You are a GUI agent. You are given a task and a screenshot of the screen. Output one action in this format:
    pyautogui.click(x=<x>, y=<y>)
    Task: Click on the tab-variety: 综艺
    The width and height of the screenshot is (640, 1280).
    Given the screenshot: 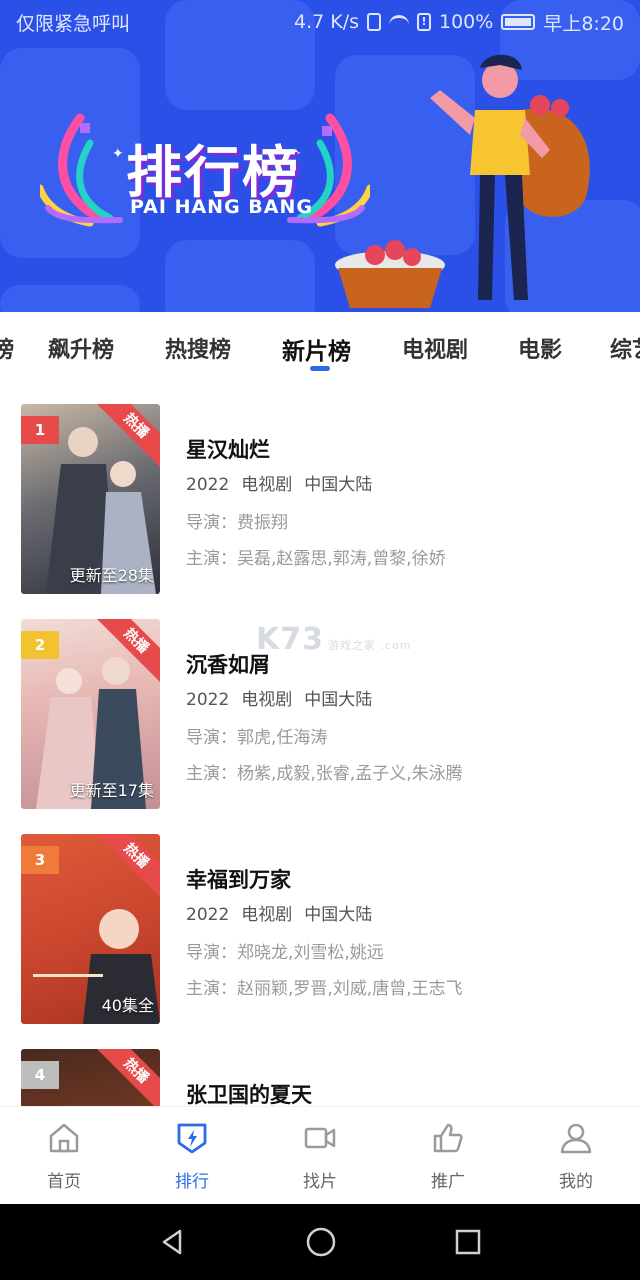 What is the action you would take?
    pyautogui.click(x=625, y=348)
    